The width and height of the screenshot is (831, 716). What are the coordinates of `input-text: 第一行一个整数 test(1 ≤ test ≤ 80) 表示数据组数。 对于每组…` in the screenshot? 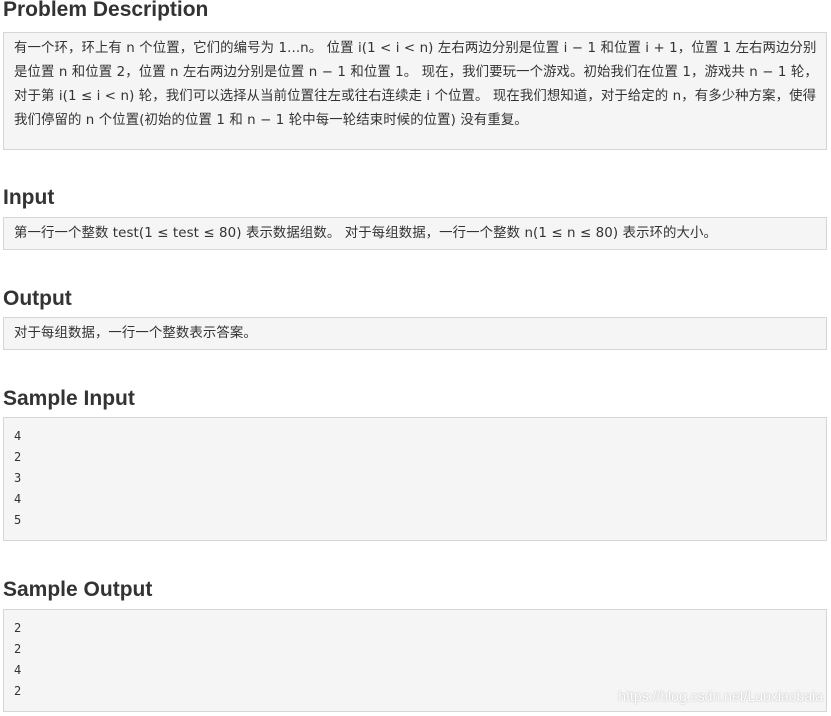 It's located at (366, 233).